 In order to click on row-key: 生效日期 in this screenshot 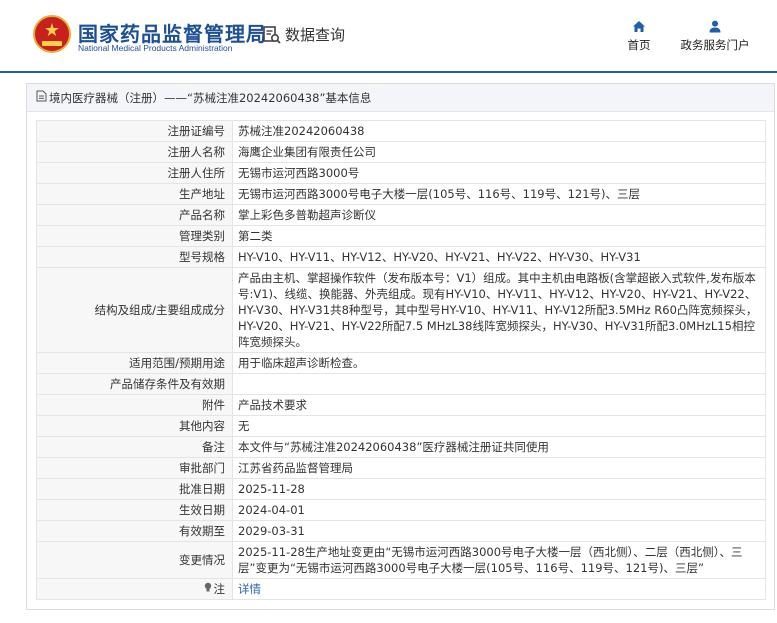, I will do `click(134, 510)`.